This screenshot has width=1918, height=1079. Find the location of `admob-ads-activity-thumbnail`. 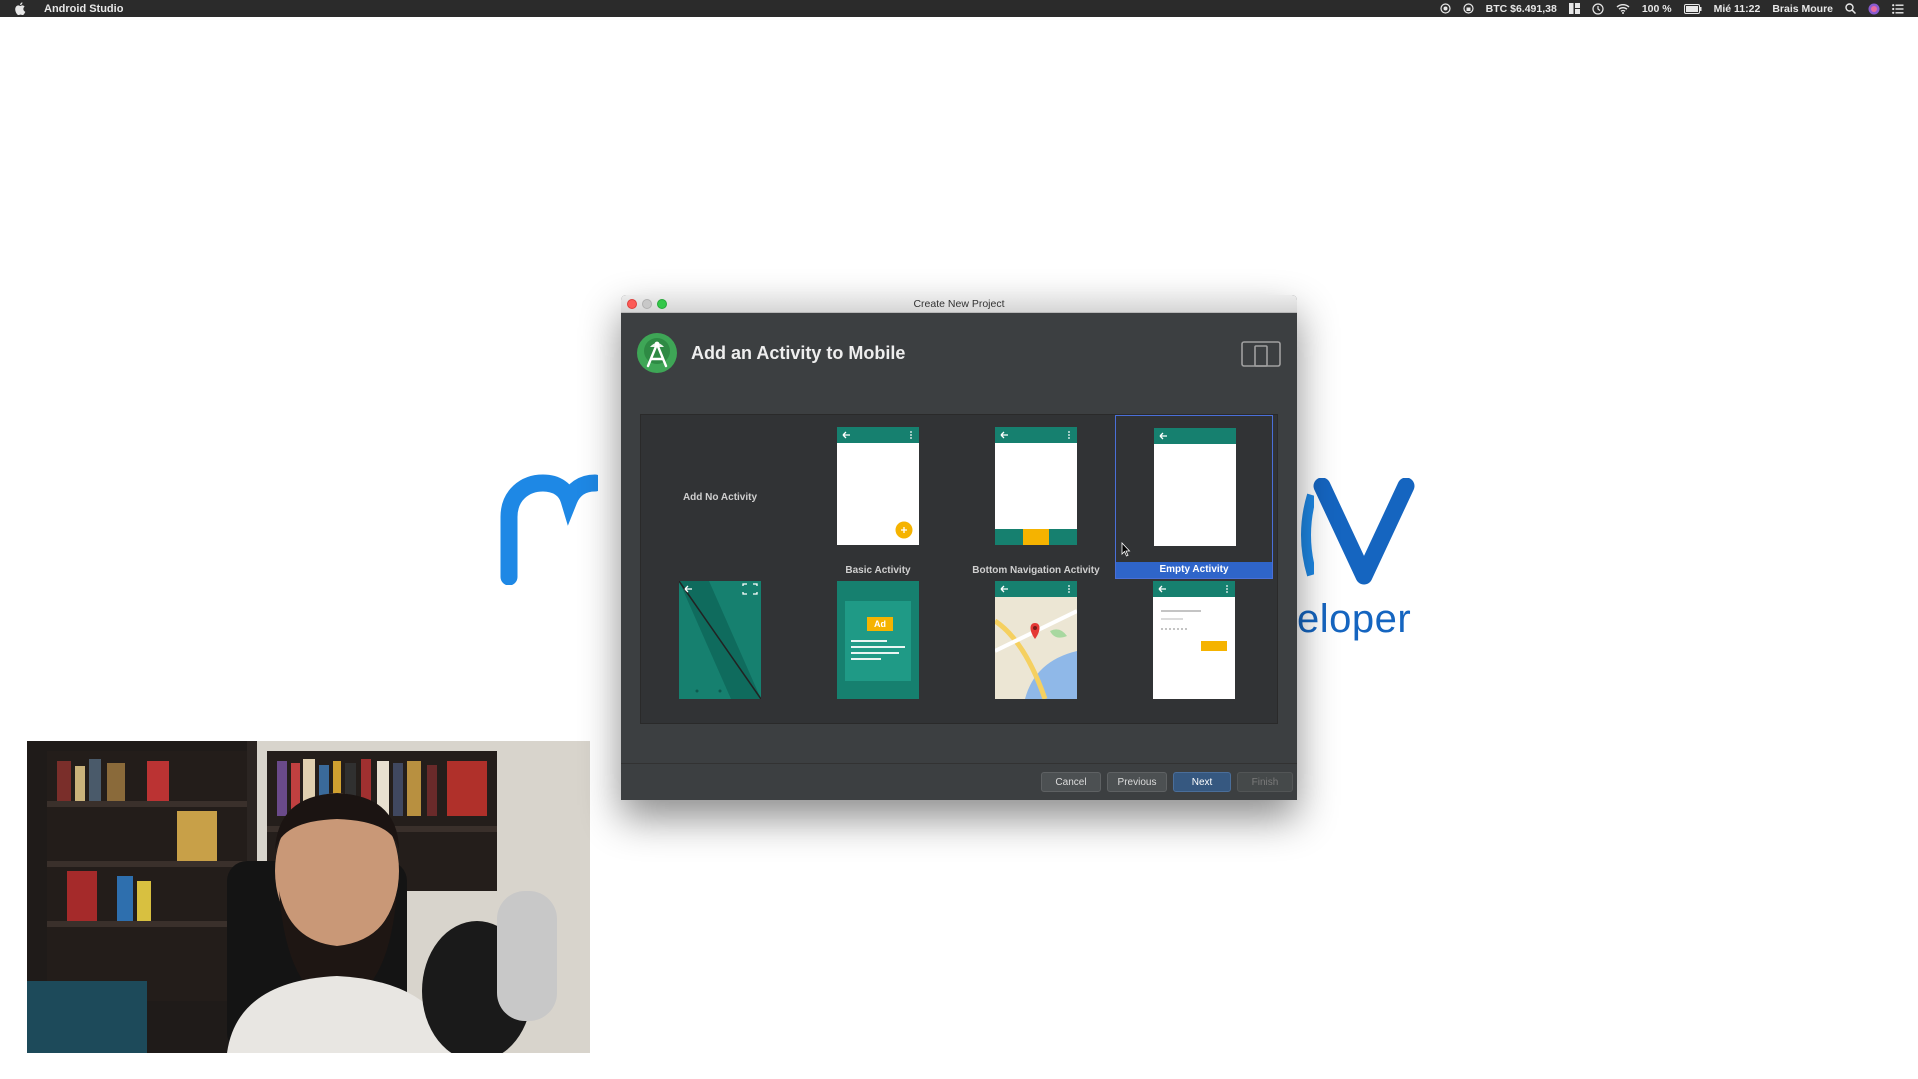

admob-ads-activity-thumbnail is located at coordinates (878, 640).